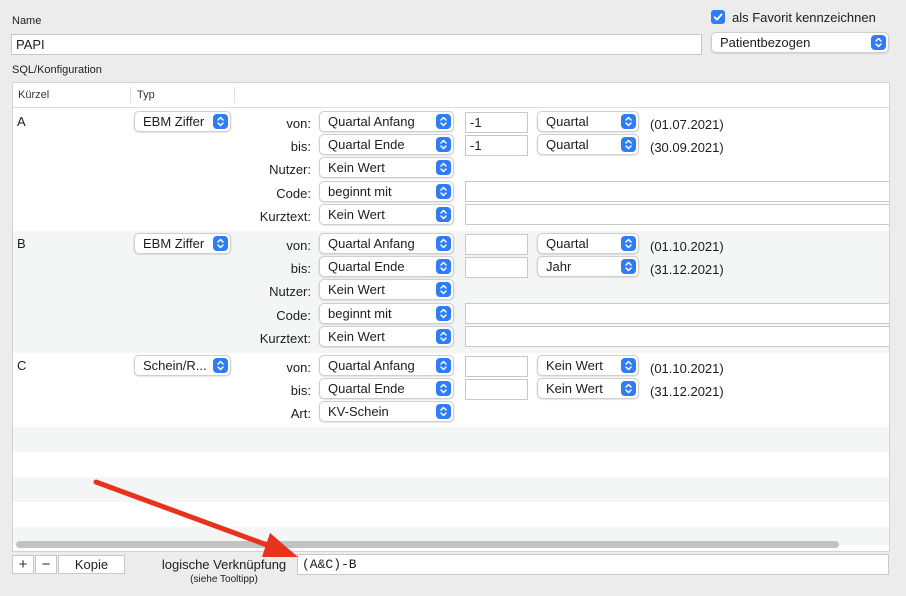  I want to click on annotation-arrow-icon, so click(195, 518).